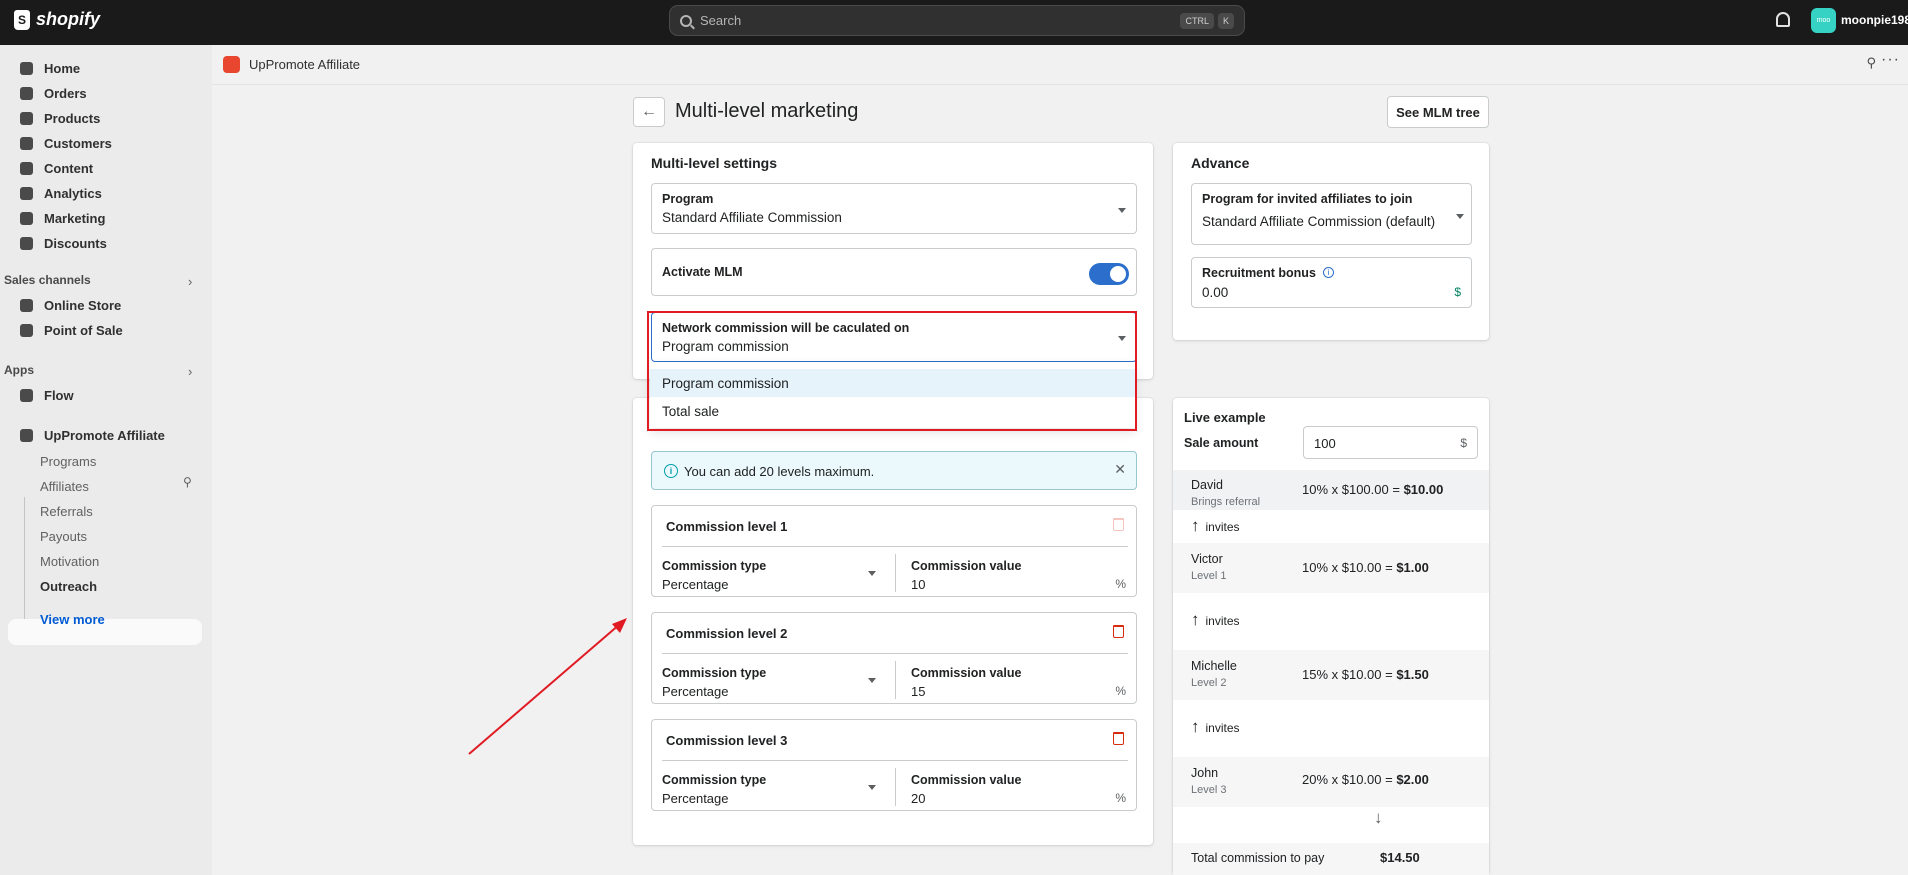  I want to click on sidebar-item-label: Discounts, so click(75, 243).